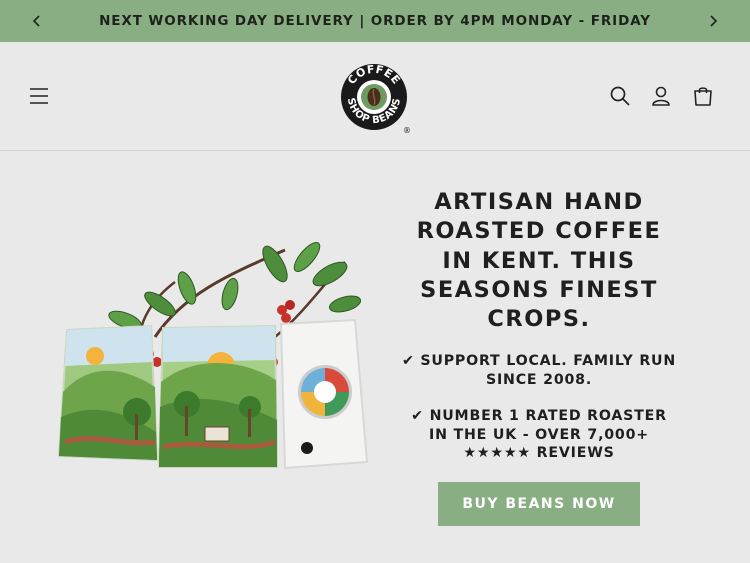  I want to click on hamburger-icon, so click(39, 96).